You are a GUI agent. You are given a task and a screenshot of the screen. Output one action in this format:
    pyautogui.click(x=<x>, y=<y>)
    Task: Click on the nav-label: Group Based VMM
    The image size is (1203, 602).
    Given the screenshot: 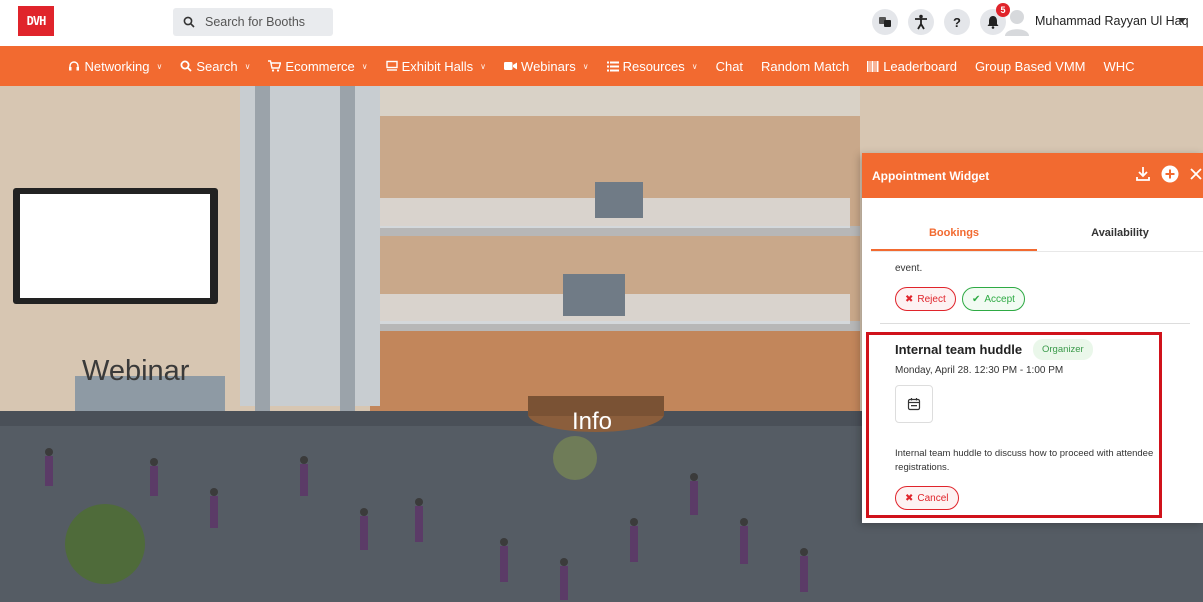 What is the action you would take?
    pyautogui.click(x=1030, y=66)
    